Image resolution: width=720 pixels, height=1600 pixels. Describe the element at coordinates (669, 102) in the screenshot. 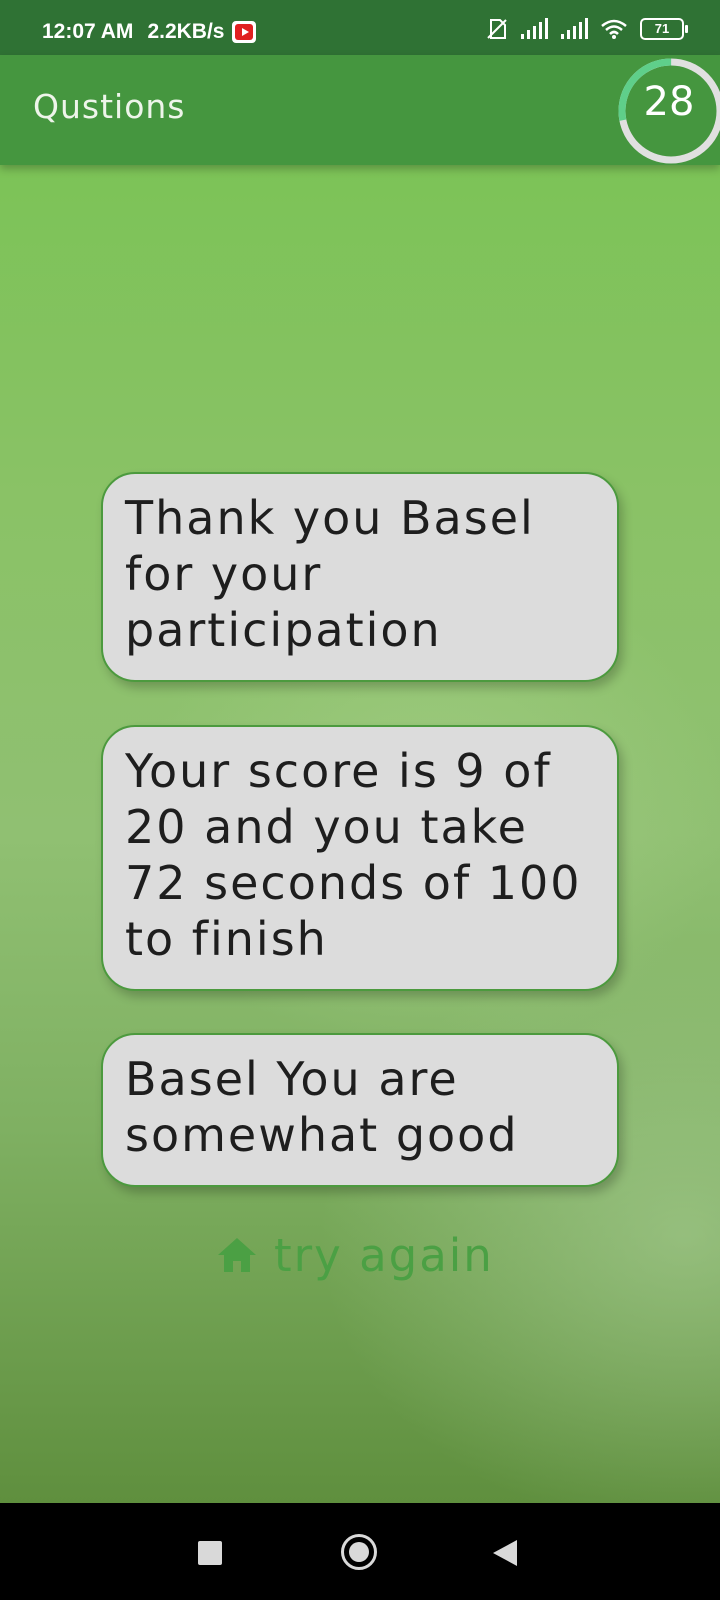

I see `timer-value: 28` at that location.